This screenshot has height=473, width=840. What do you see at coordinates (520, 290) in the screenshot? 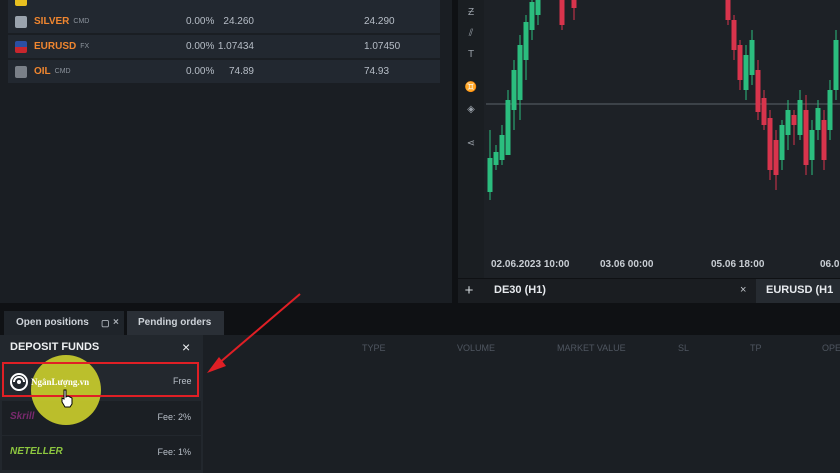
I see `chart-tab-de30: DE30 (H1)` at bounding box center [520, 290].